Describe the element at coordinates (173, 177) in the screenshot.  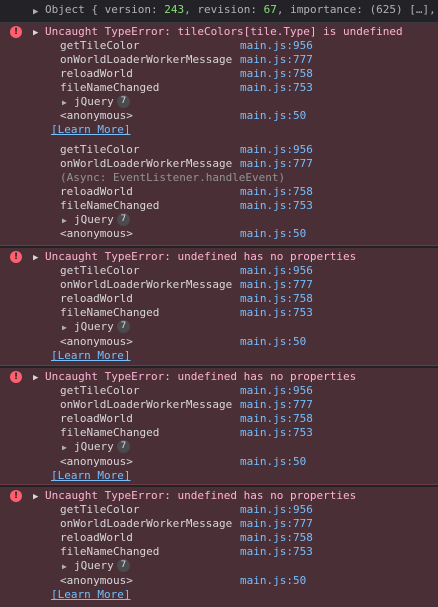
I see `async-boundary-label: (Async: EventListener.handleEvent)` at that location.